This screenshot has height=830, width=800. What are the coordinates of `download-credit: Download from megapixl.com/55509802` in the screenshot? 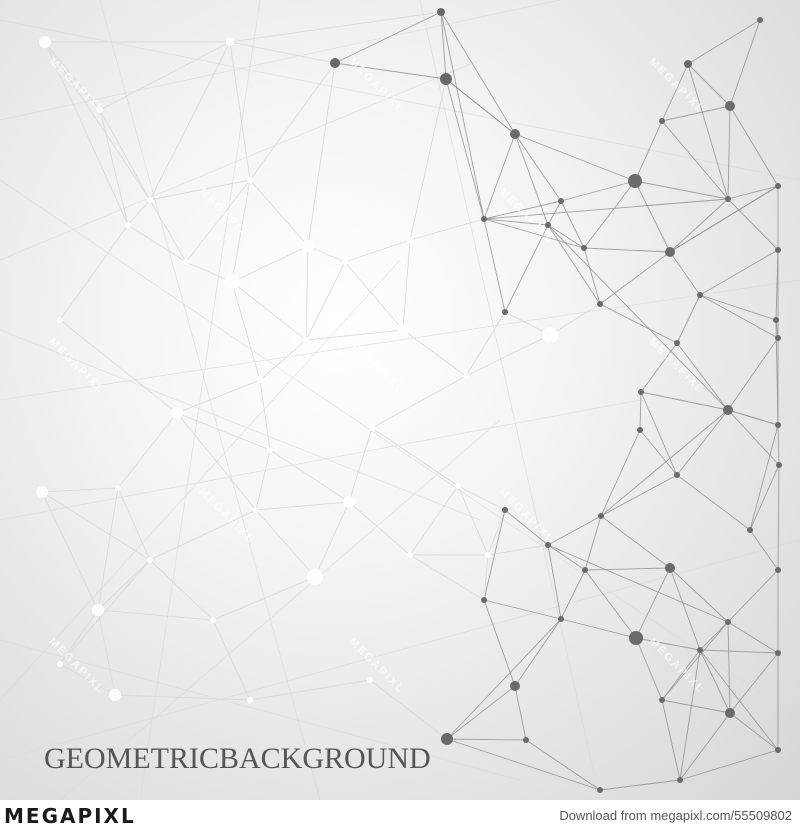 It's located at (675, 815).